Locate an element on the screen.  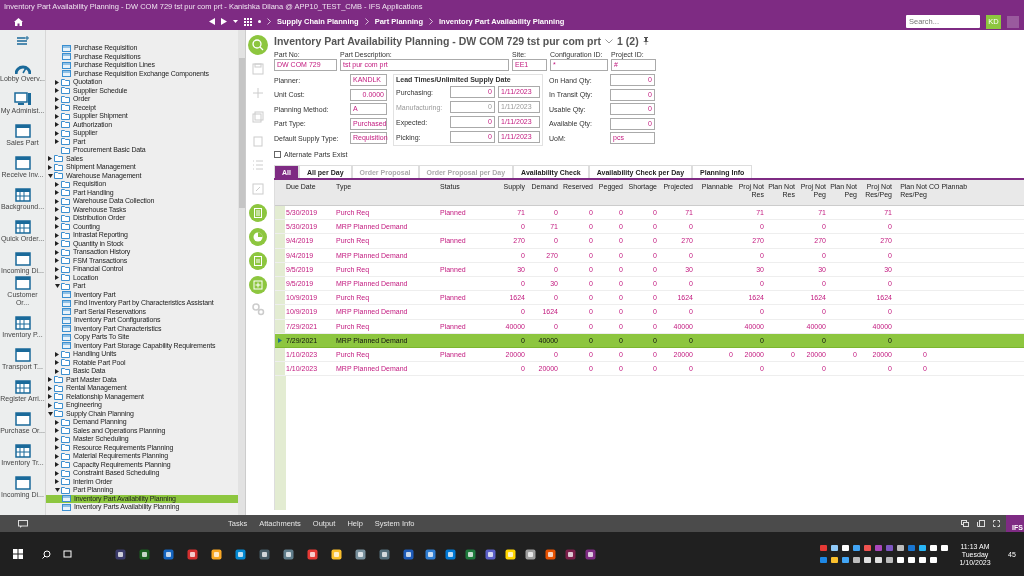
checkbox is located at coordinates (277, 154).